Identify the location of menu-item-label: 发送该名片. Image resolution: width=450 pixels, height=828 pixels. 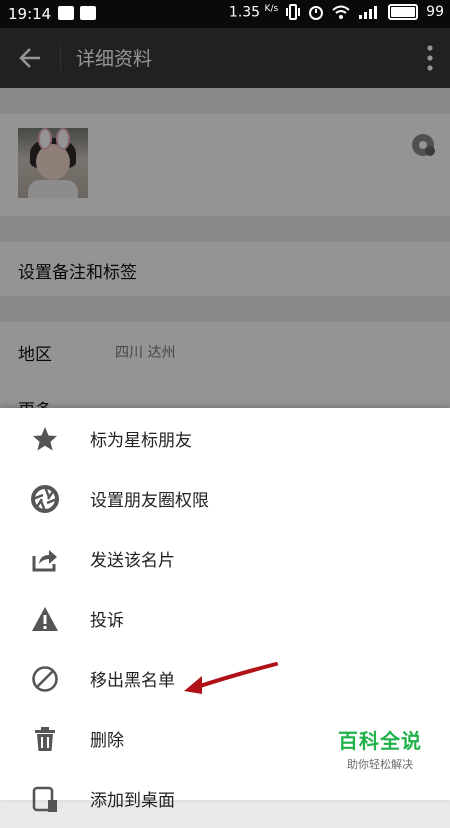
(132, 561).